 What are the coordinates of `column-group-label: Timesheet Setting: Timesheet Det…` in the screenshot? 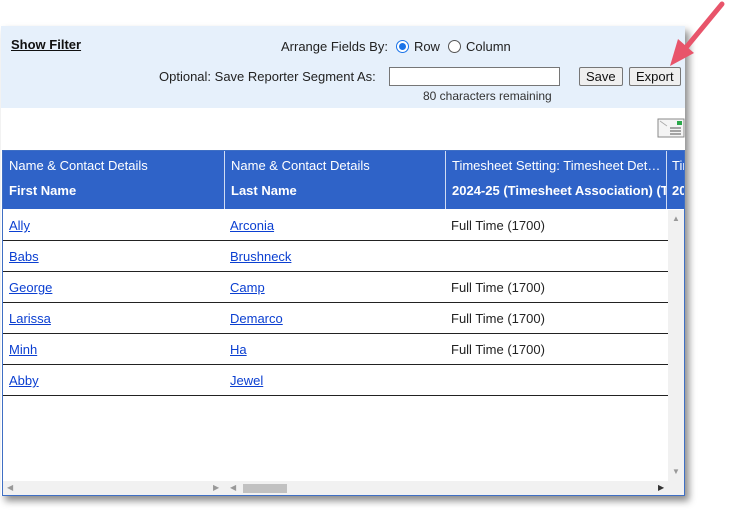 It's located at (556, 165).